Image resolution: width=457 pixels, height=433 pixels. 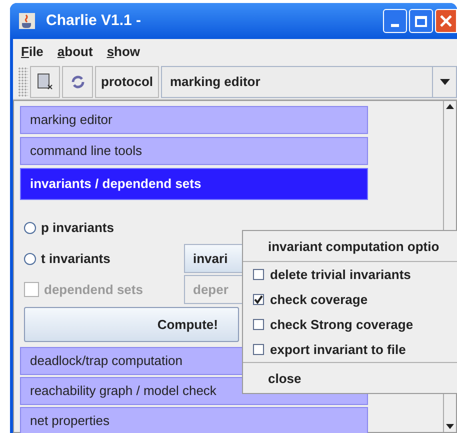 I want to click on refresh-icon-button, so click(x=77, y=82).